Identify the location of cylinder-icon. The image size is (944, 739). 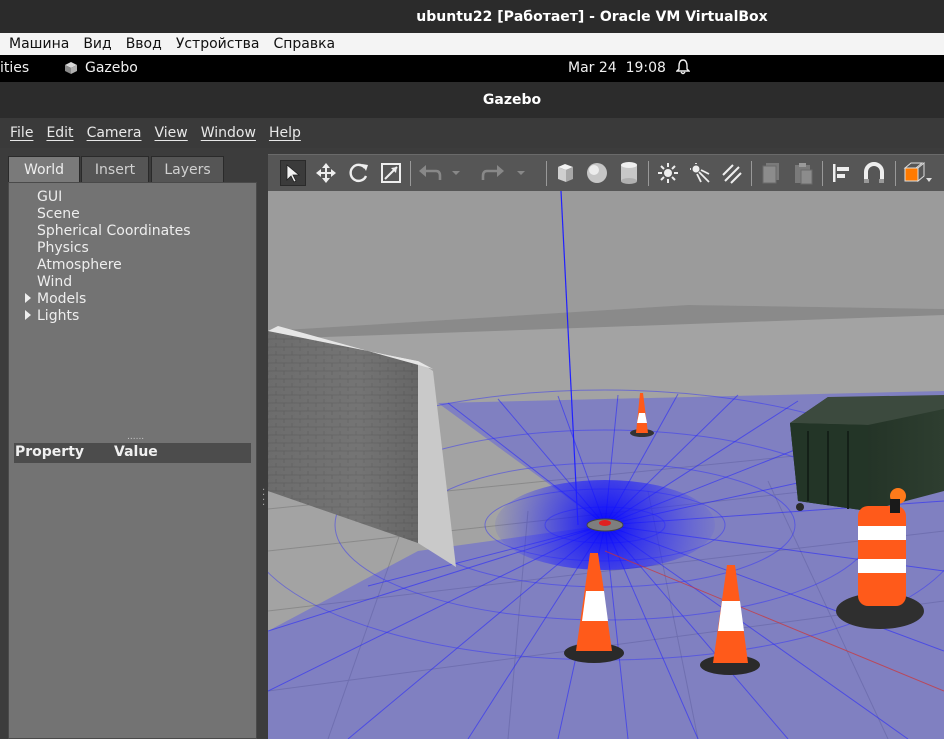
(629, 173).